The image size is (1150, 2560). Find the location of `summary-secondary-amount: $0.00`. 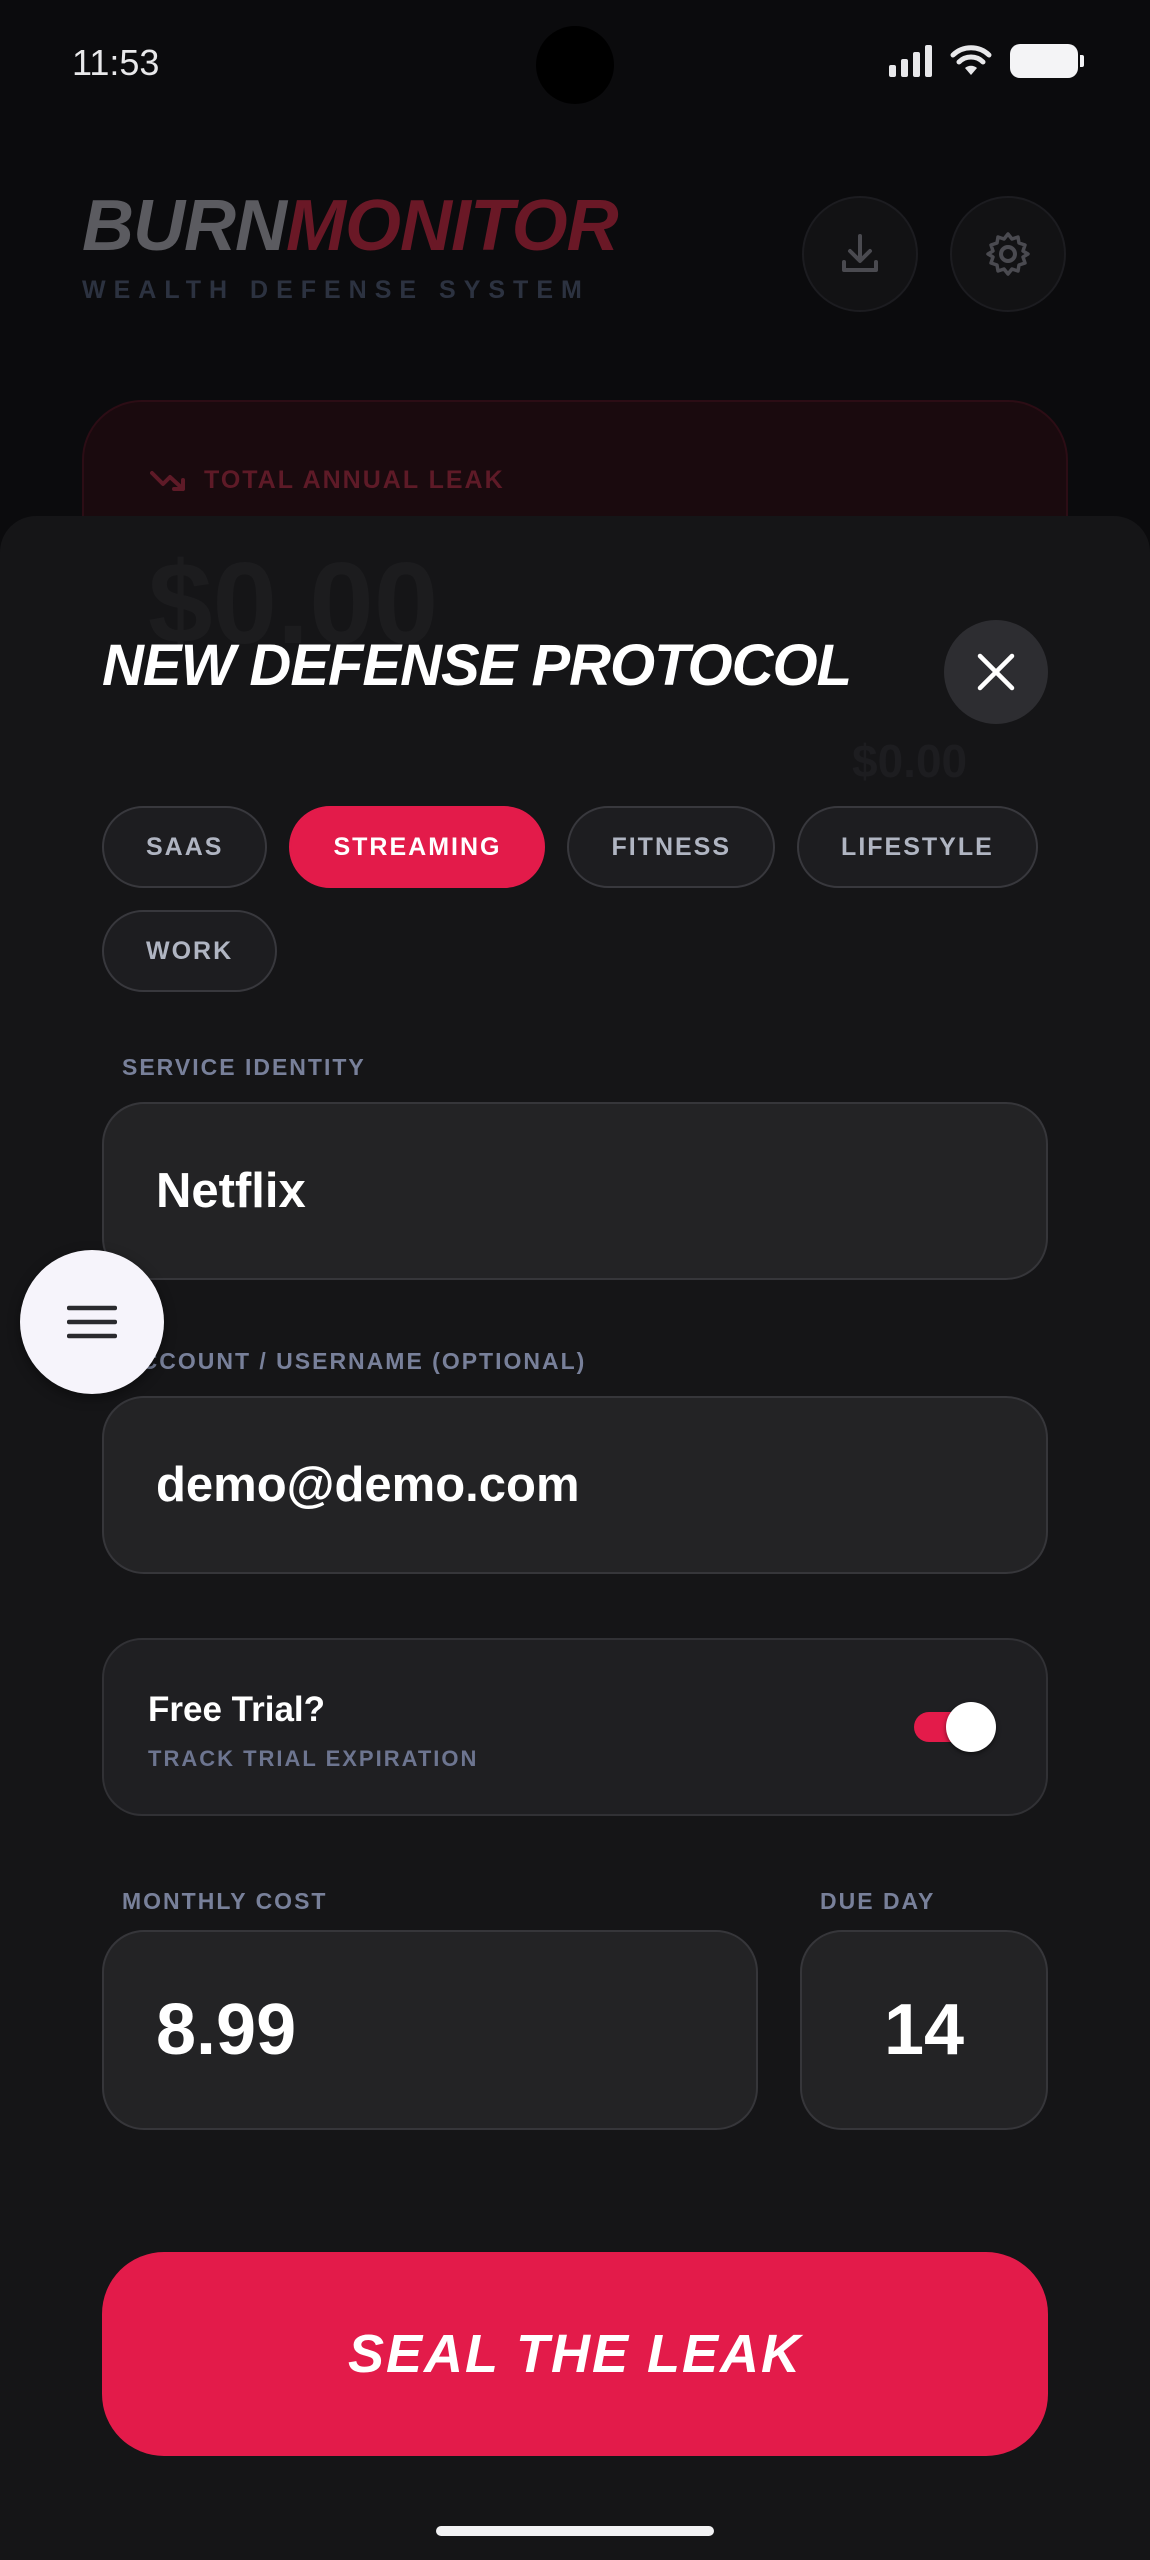

summary-secondary-amount: $0.00 is located at coordinates (910, 761).